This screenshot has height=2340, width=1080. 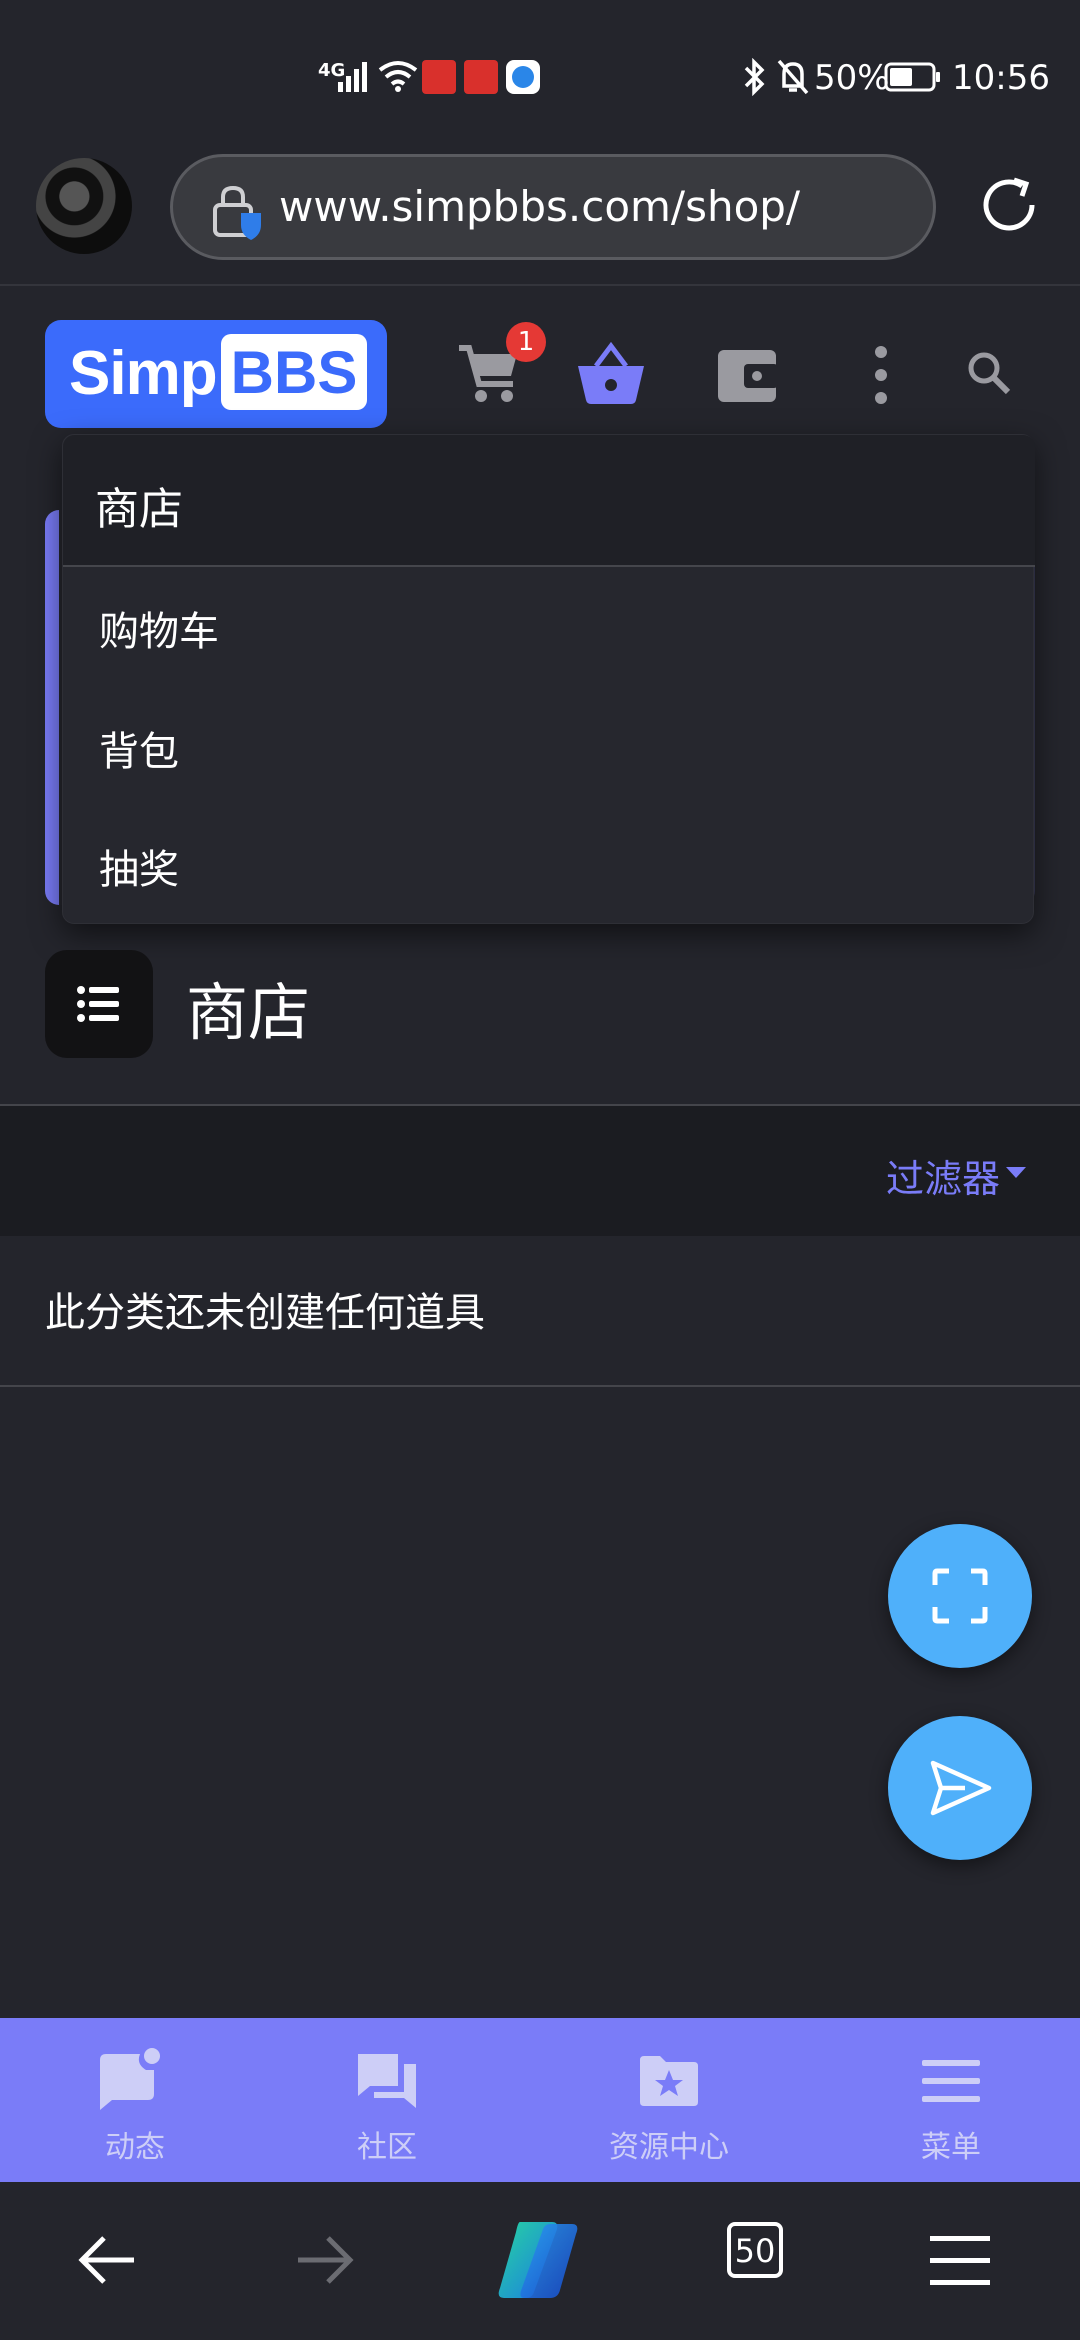 I want to click on bluetooth-icon, so click(x=754, y=77).